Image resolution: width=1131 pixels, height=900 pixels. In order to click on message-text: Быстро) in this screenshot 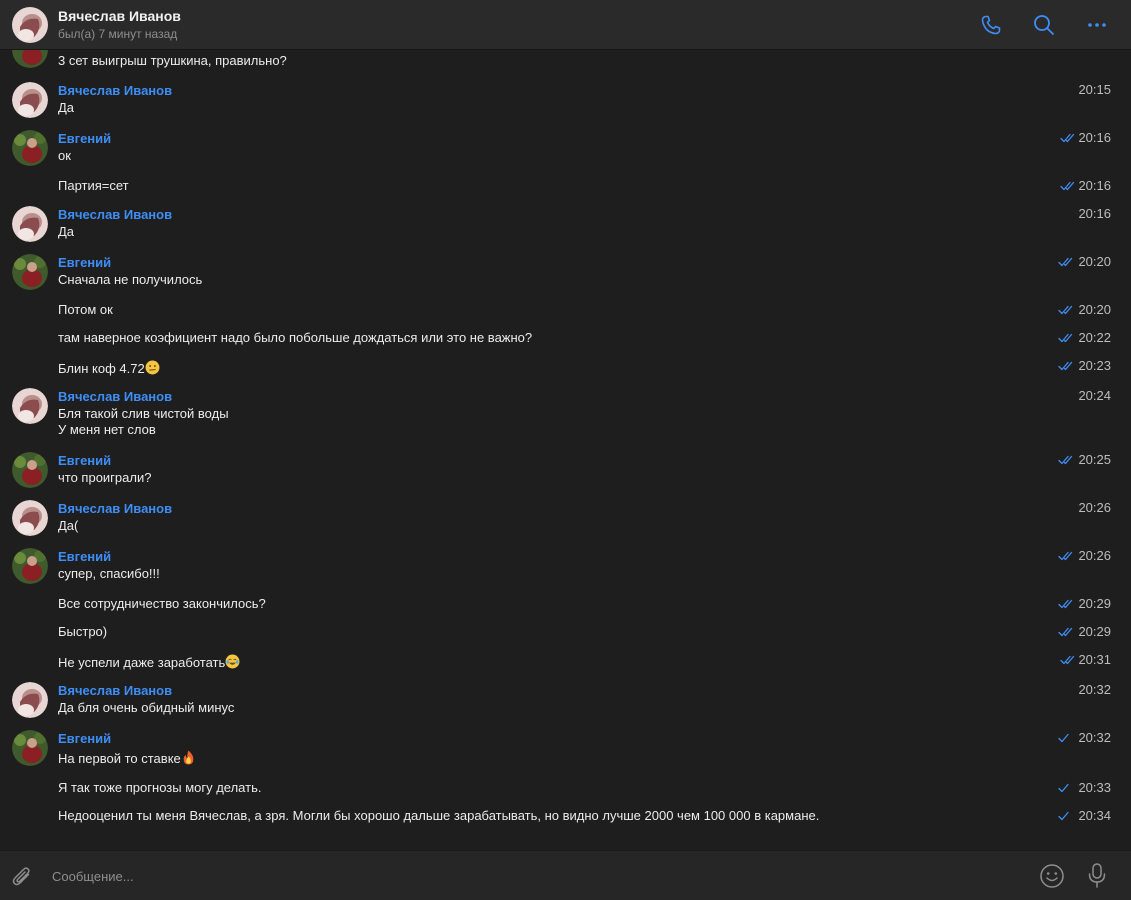, I will do `click(83, 631)`.